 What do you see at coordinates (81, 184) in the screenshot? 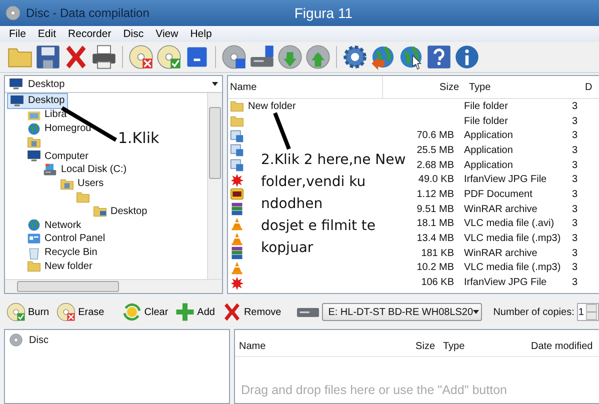
I see `tree-item: Users` at bounding box center [81, 184].